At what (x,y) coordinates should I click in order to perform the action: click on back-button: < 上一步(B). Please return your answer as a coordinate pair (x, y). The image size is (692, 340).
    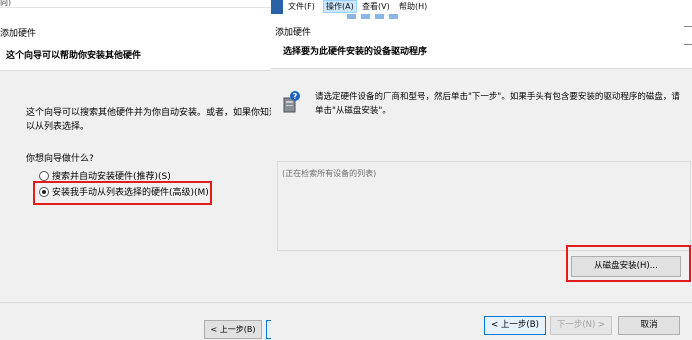
    Looking at the image, I should click on (515, 325).